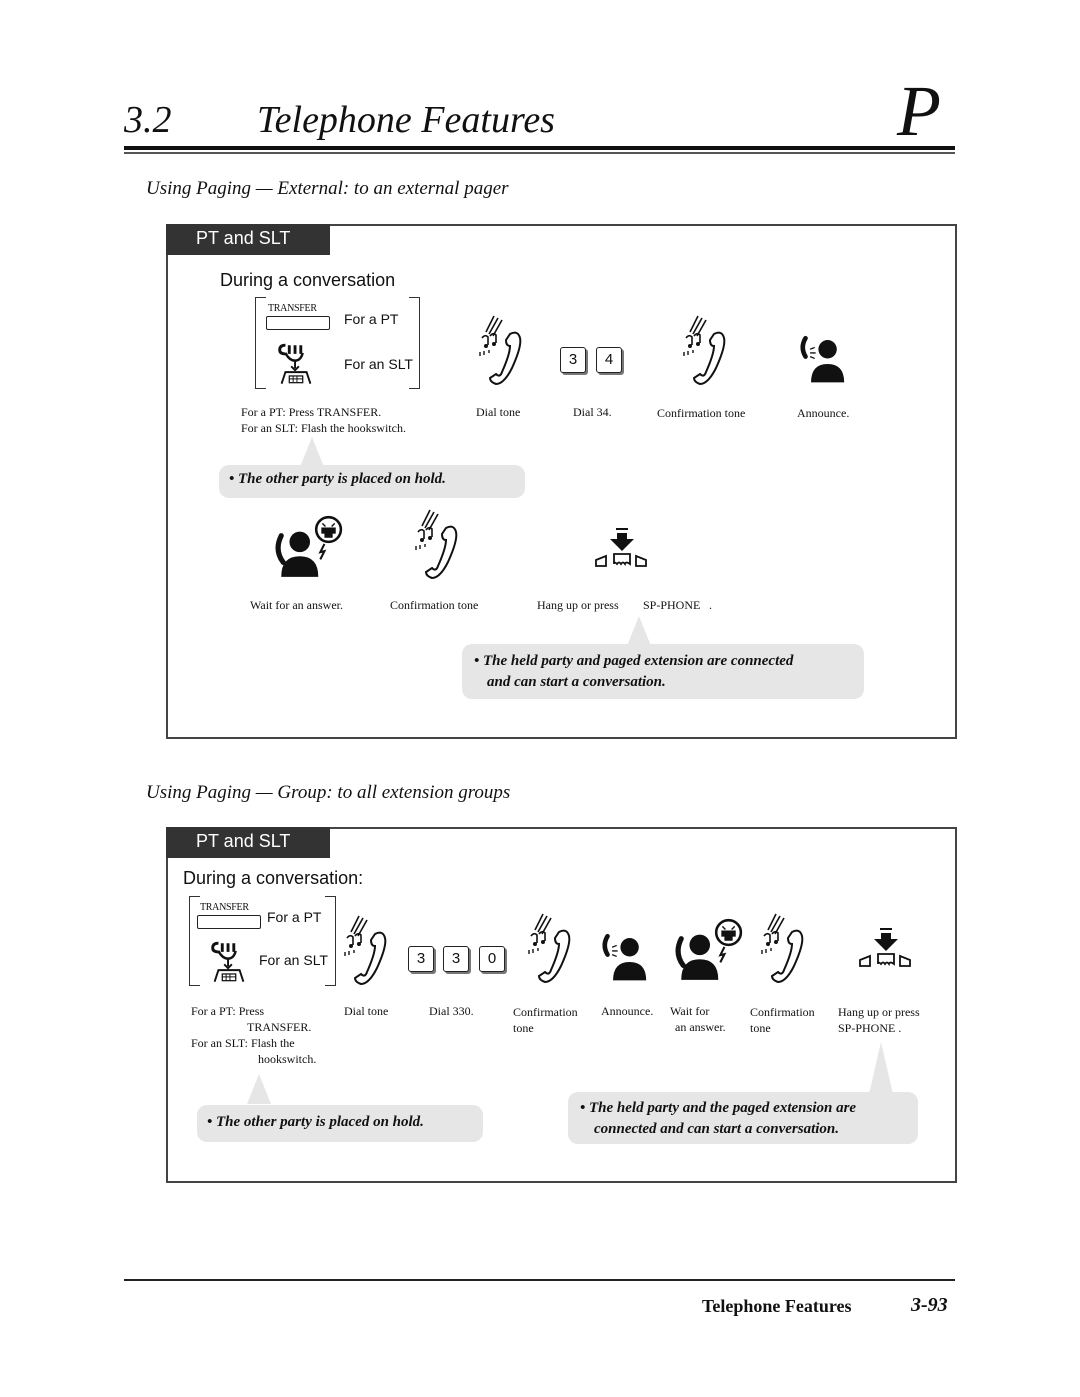 This screenshot has width=1080, height=1397. Describe the element at coordinates (260, 343) in the screenshot. I see `bracket-left` at that location.